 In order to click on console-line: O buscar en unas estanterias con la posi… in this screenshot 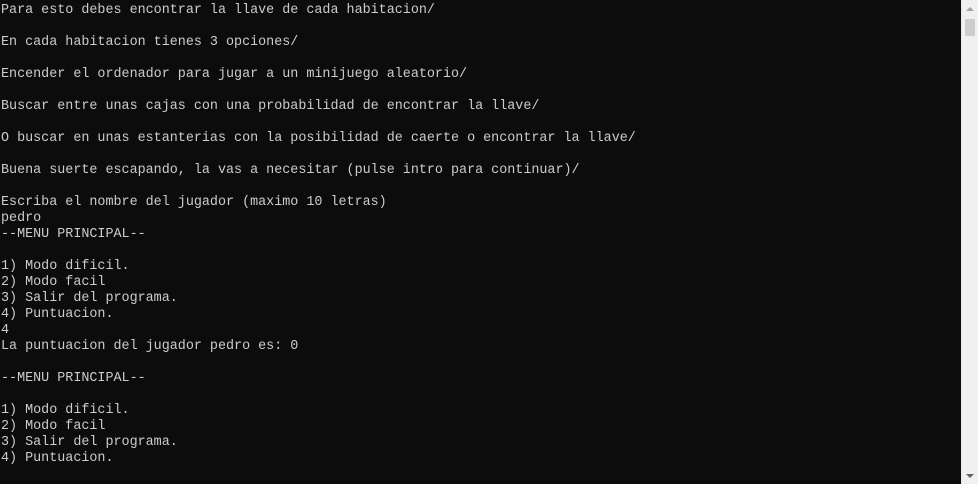, I will do `click(318, 138)`.